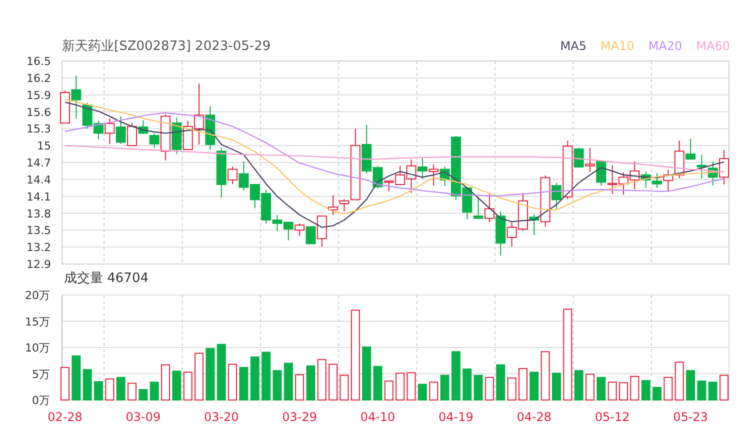 This screenshot has height=440, width=740. Describe the element at coordinates (573, 46) in the screenshot. I see `legend-label: MA5` at that location.